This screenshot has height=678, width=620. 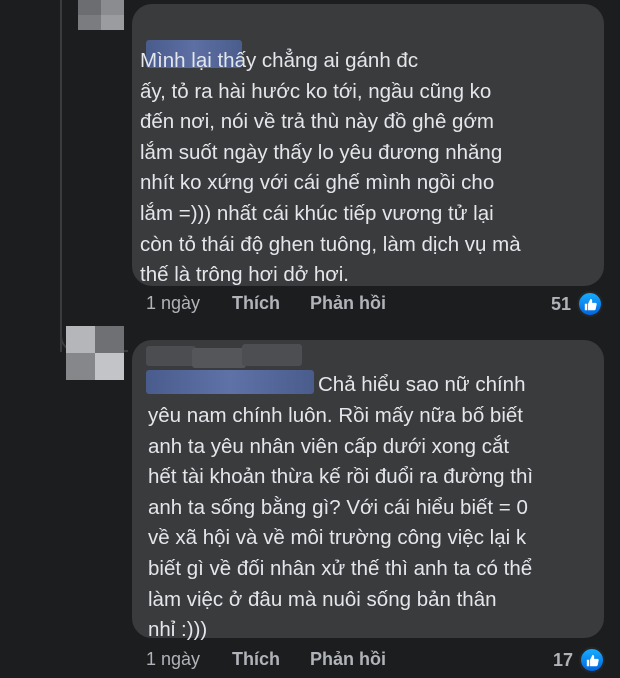 I want to click on comment-text-first-line: Chả hiểu sao nữ chính, so click(x=422, y=384).